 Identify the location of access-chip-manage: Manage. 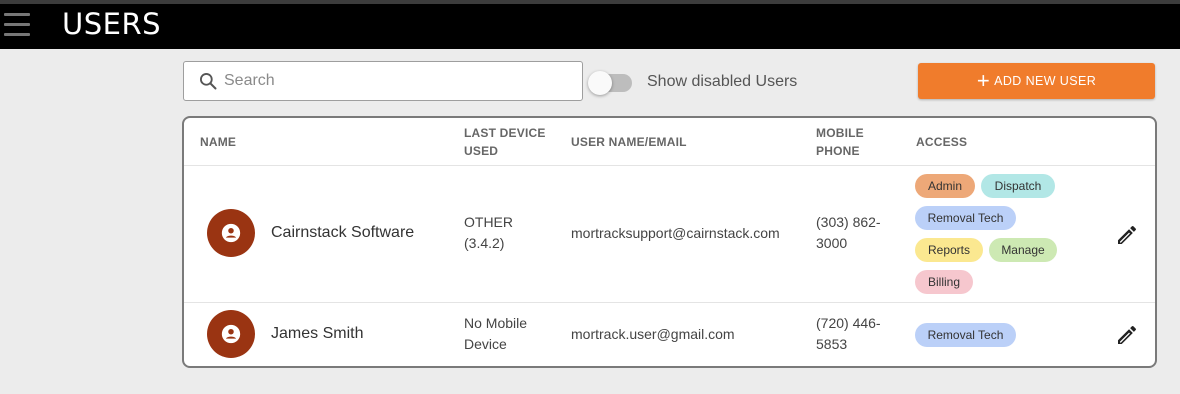
(1023, 250).